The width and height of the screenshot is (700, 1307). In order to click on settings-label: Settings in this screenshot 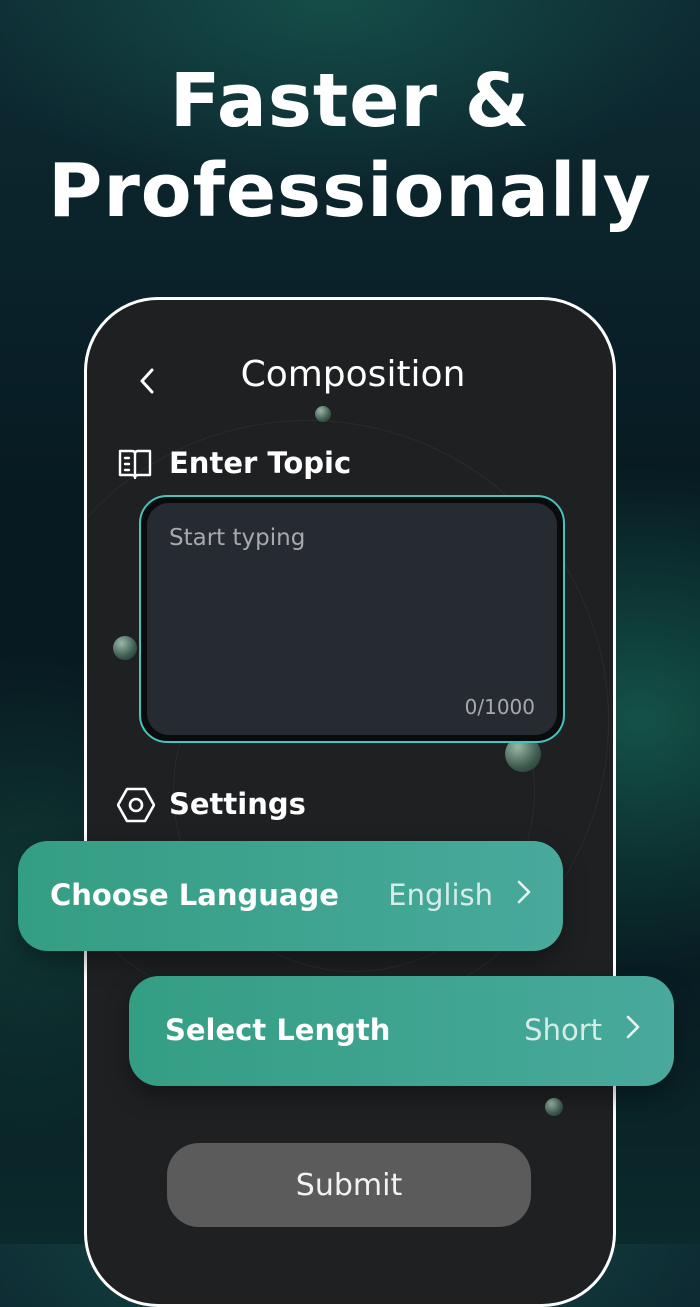, I will do `click(237, 804)`.